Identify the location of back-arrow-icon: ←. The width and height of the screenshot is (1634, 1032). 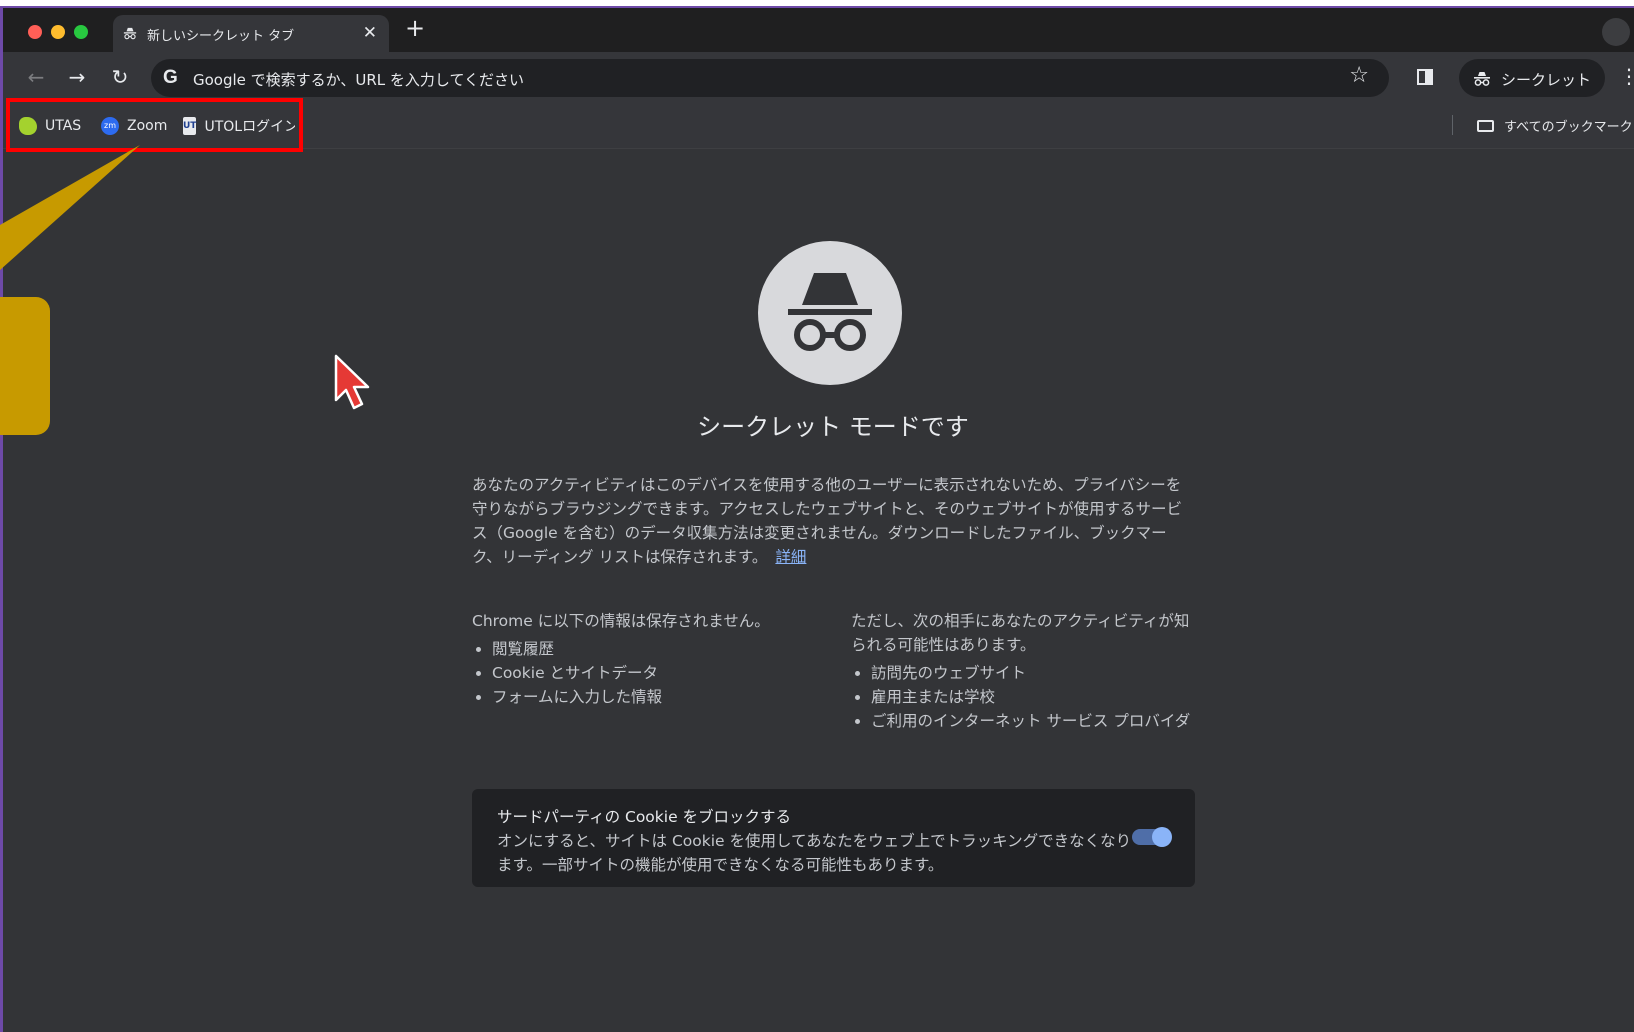
(36, 77).